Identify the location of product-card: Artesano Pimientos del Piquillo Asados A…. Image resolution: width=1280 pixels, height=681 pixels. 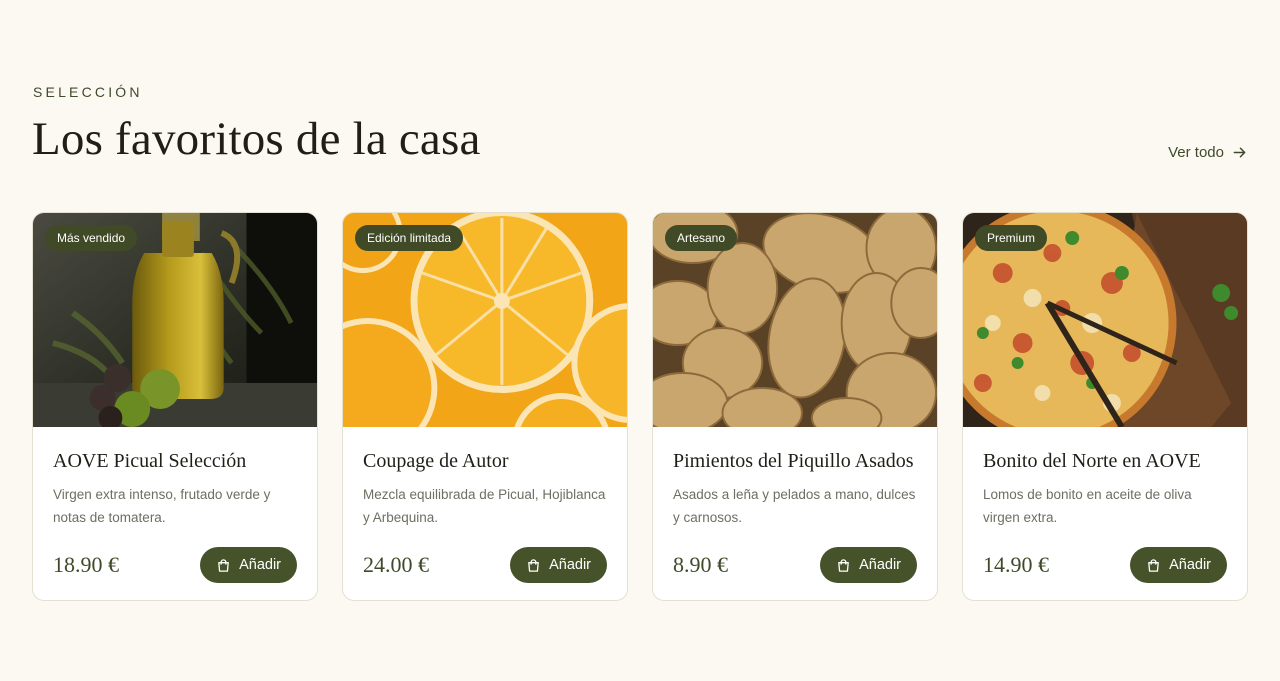
(795, 406).